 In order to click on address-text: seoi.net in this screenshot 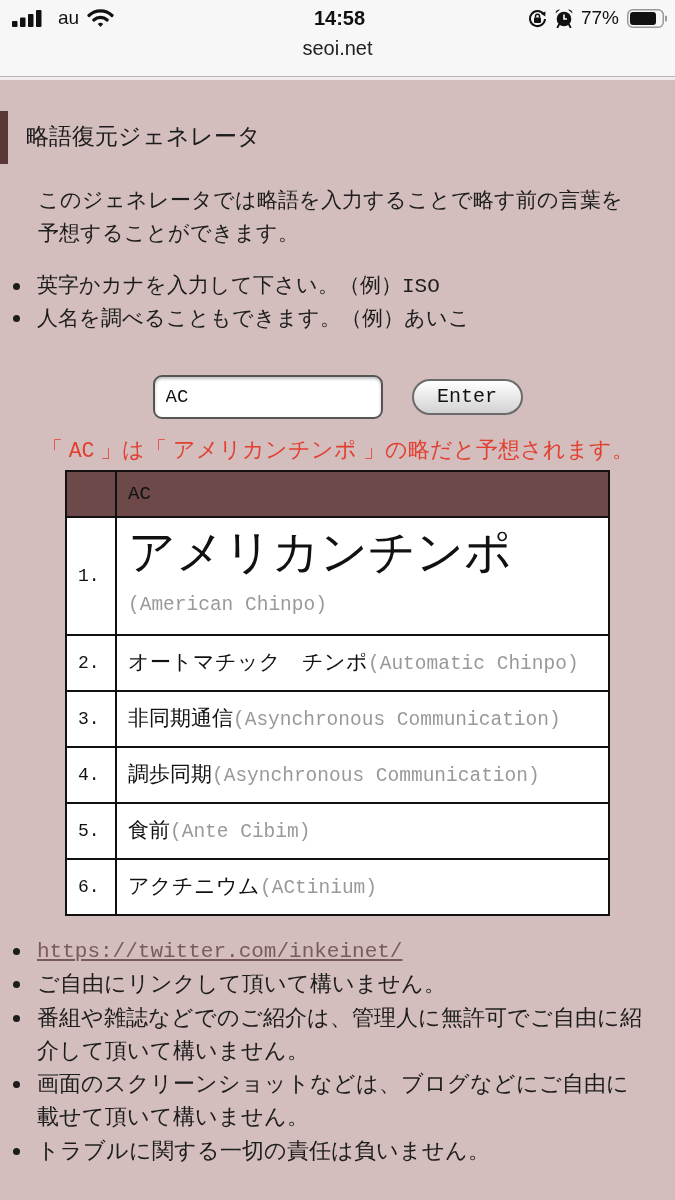, I will do `click(337, 48)`.